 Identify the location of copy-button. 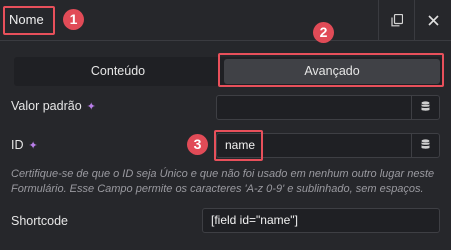
(396, 20).